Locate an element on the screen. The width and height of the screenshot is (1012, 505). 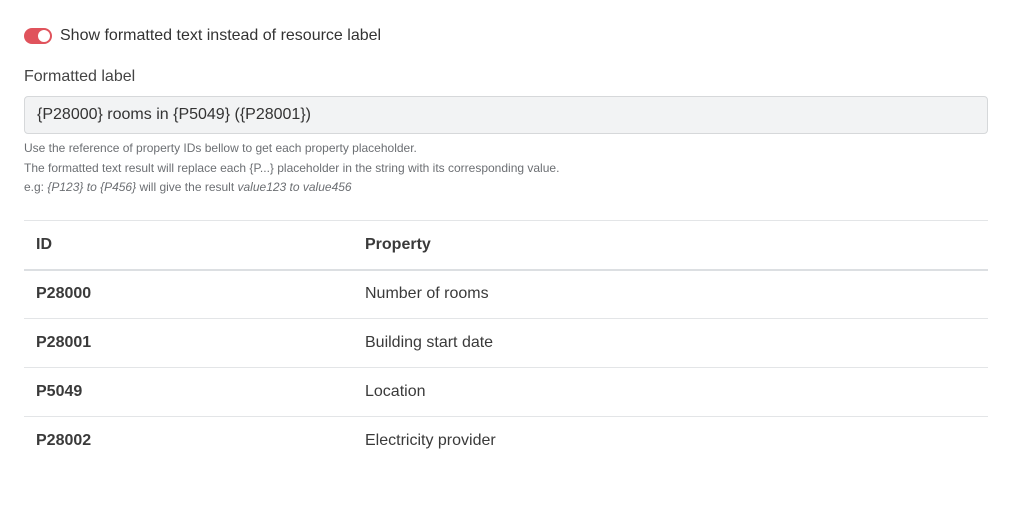
help-example-middle: will give the result is located at coordinates (187, 187).